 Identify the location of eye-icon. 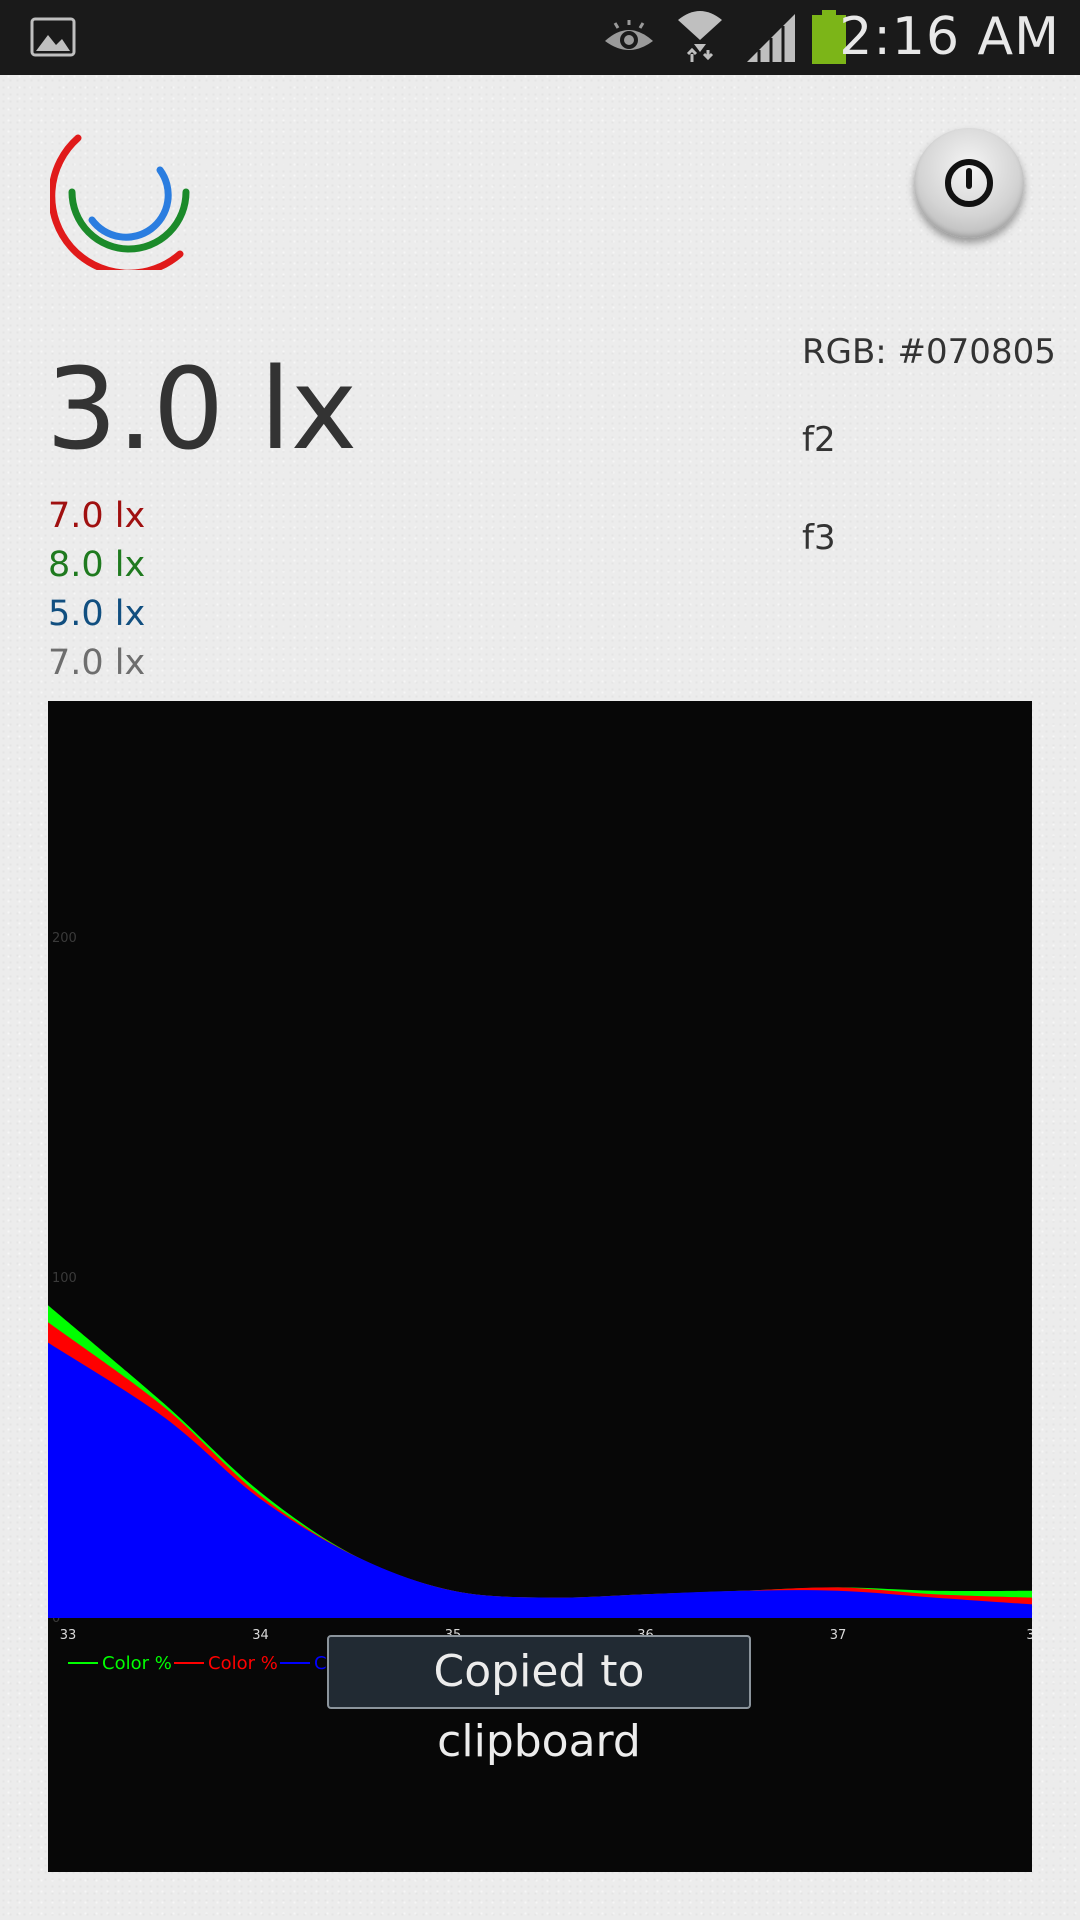
(629, 35).